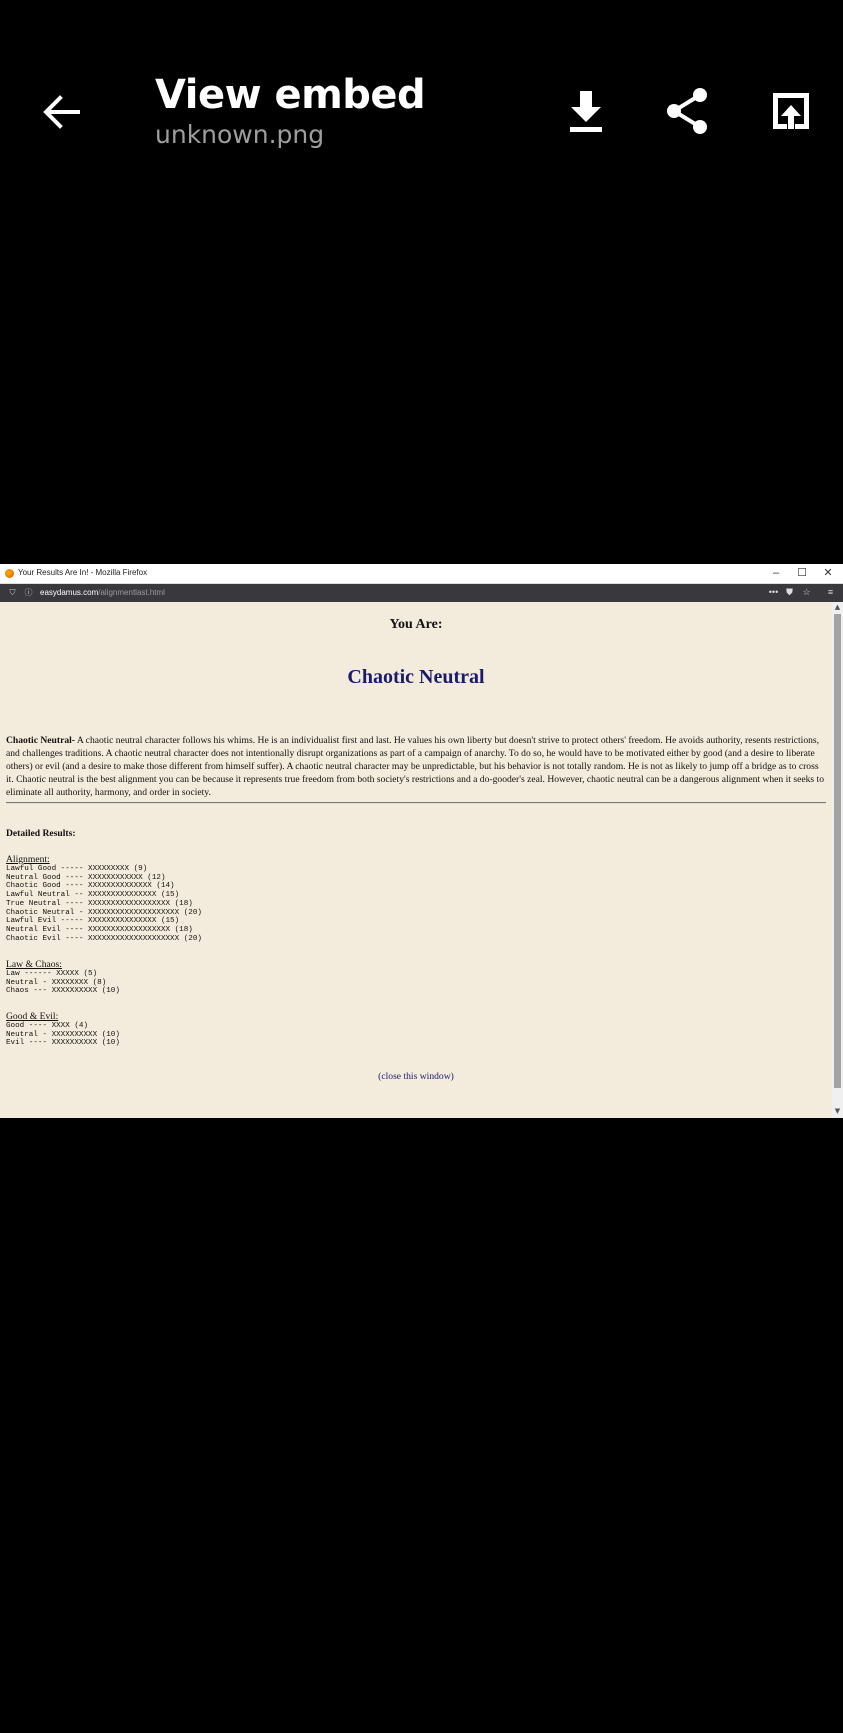  What do you see at coordinates (62, 112) in the screenshot?
I see `back-arrow-icon` at bounding box center [62, 112].